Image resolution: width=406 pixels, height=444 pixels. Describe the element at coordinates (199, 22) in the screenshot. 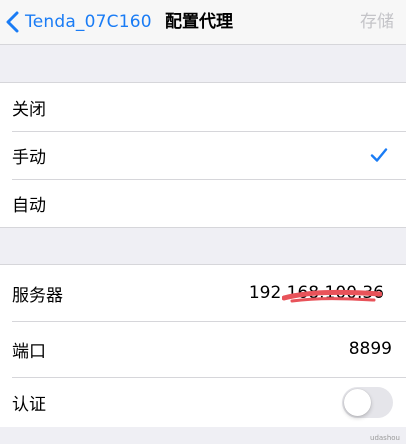

I see `page-title: 配置代理` at that location.